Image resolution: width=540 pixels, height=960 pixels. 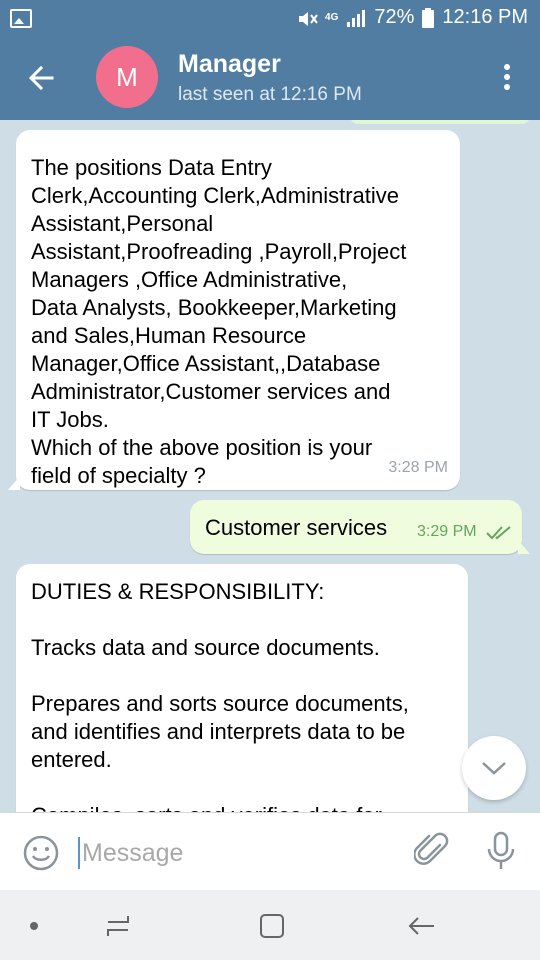 I want to click on recent-apps-icon, so click(x=118, y=928).